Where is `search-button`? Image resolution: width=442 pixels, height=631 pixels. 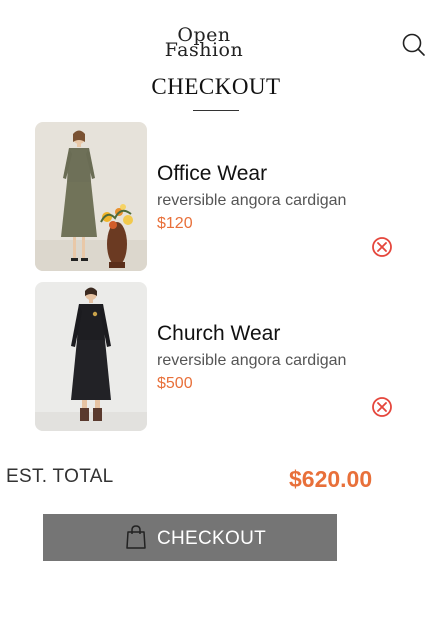 search-button is located at coordinates (415, 46).